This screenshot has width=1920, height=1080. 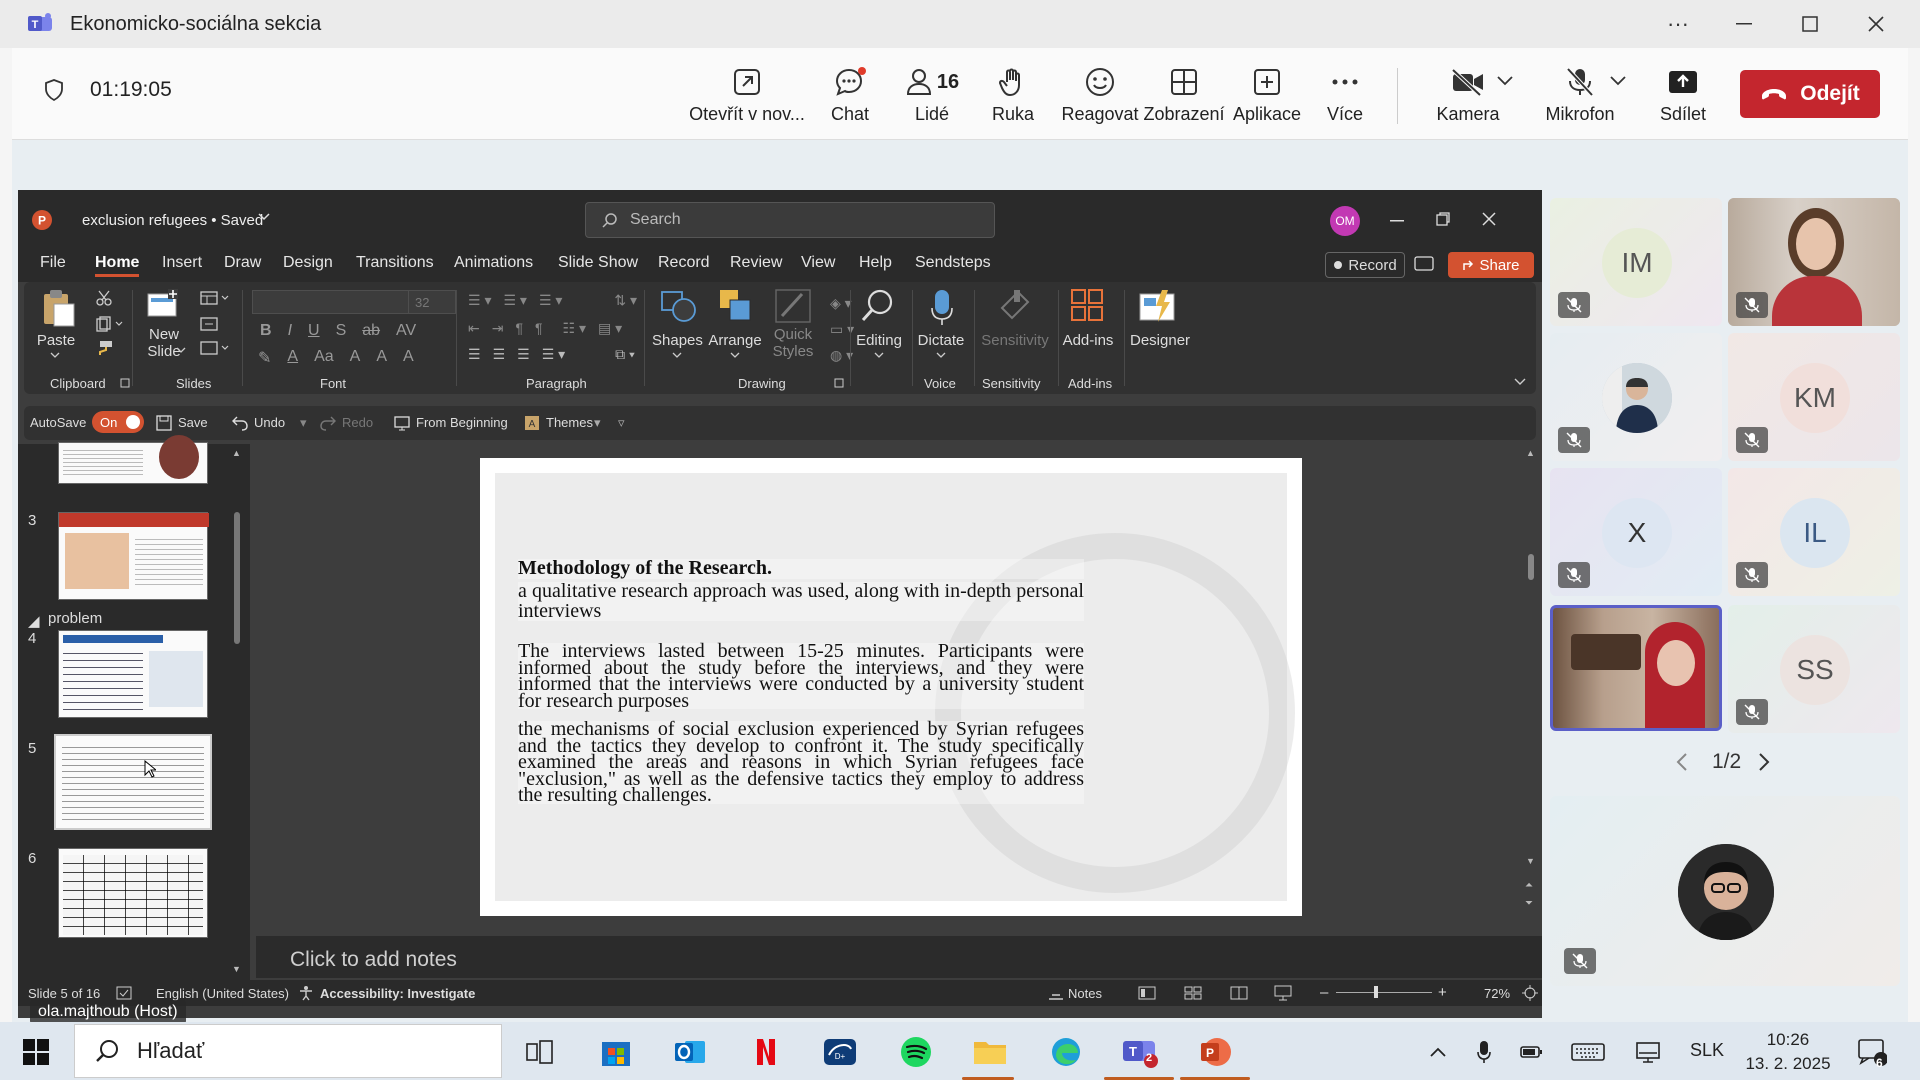 I want to click on find-icon, so click(x=878, y=306).